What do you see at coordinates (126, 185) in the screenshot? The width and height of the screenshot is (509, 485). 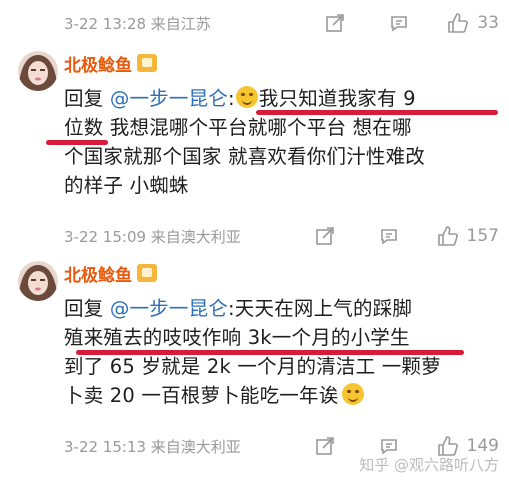 I see `comment-line: 的样子 小蜘蛛` at bounding box center [126, 185].